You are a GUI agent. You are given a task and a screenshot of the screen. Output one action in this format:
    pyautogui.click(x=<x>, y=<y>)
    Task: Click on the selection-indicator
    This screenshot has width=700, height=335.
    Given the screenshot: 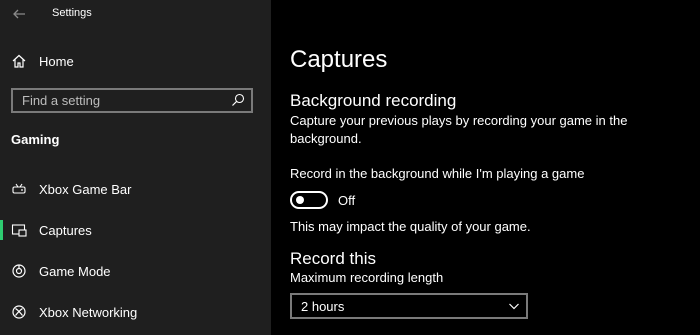 What is the action you would take?
    pyautogui.click(x=1, y=230)
    